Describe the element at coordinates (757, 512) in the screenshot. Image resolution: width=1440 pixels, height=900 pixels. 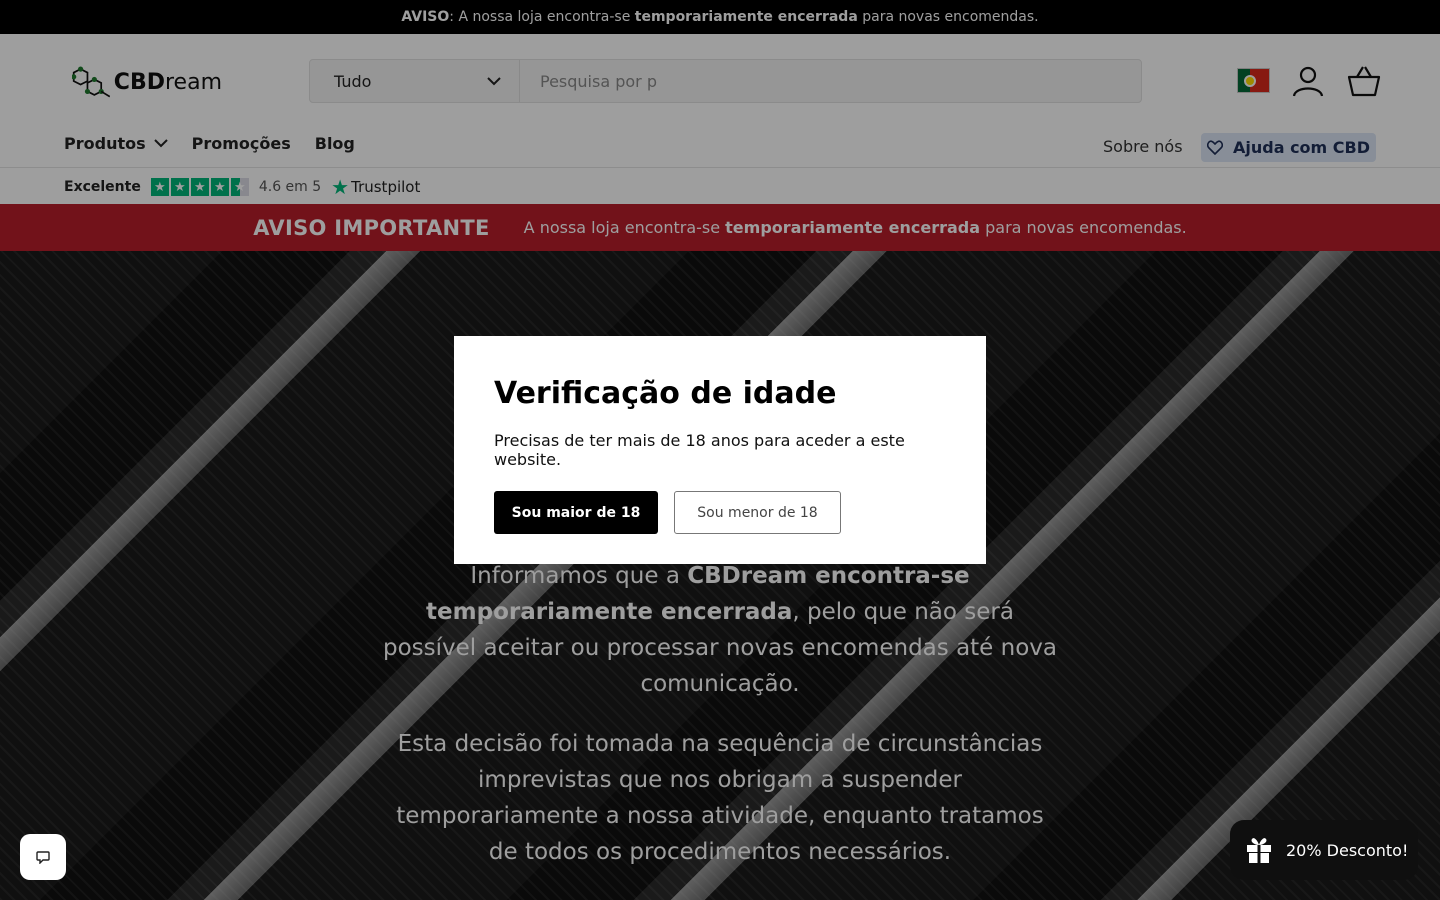
I see `under-18-button: Sou menor de 18` at that location.